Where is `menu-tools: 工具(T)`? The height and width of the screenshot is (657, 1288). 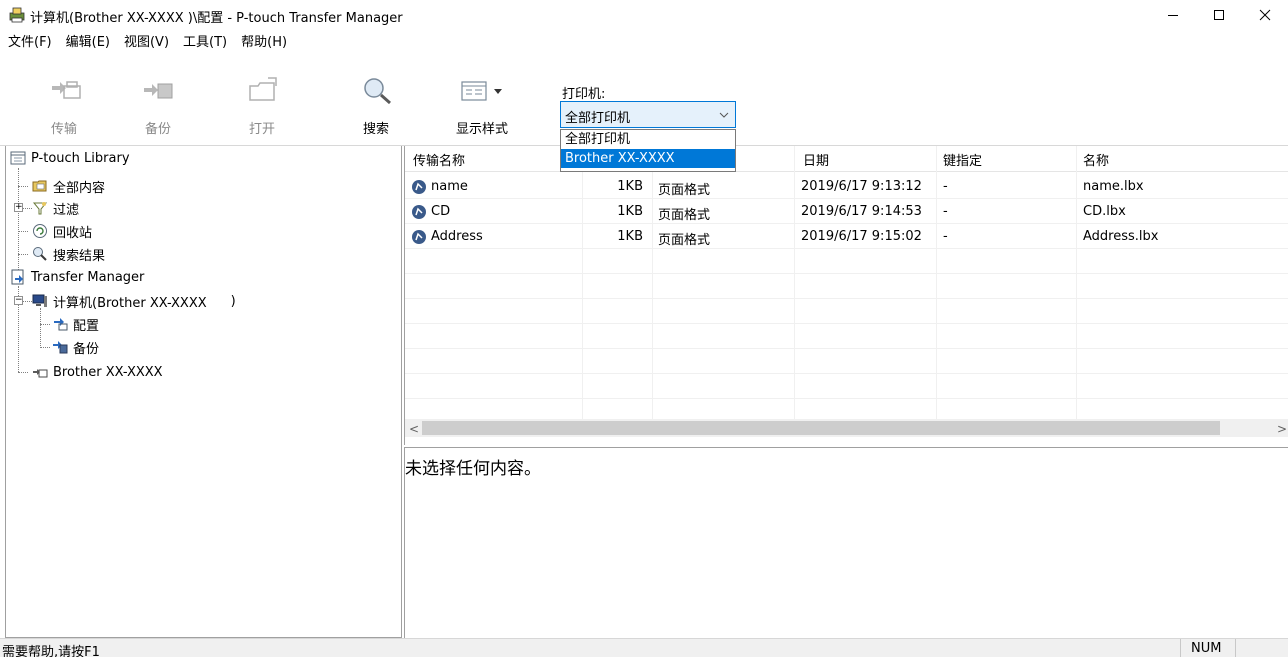 menu-tools: 工具(T) is located at coordinates (205, 40).